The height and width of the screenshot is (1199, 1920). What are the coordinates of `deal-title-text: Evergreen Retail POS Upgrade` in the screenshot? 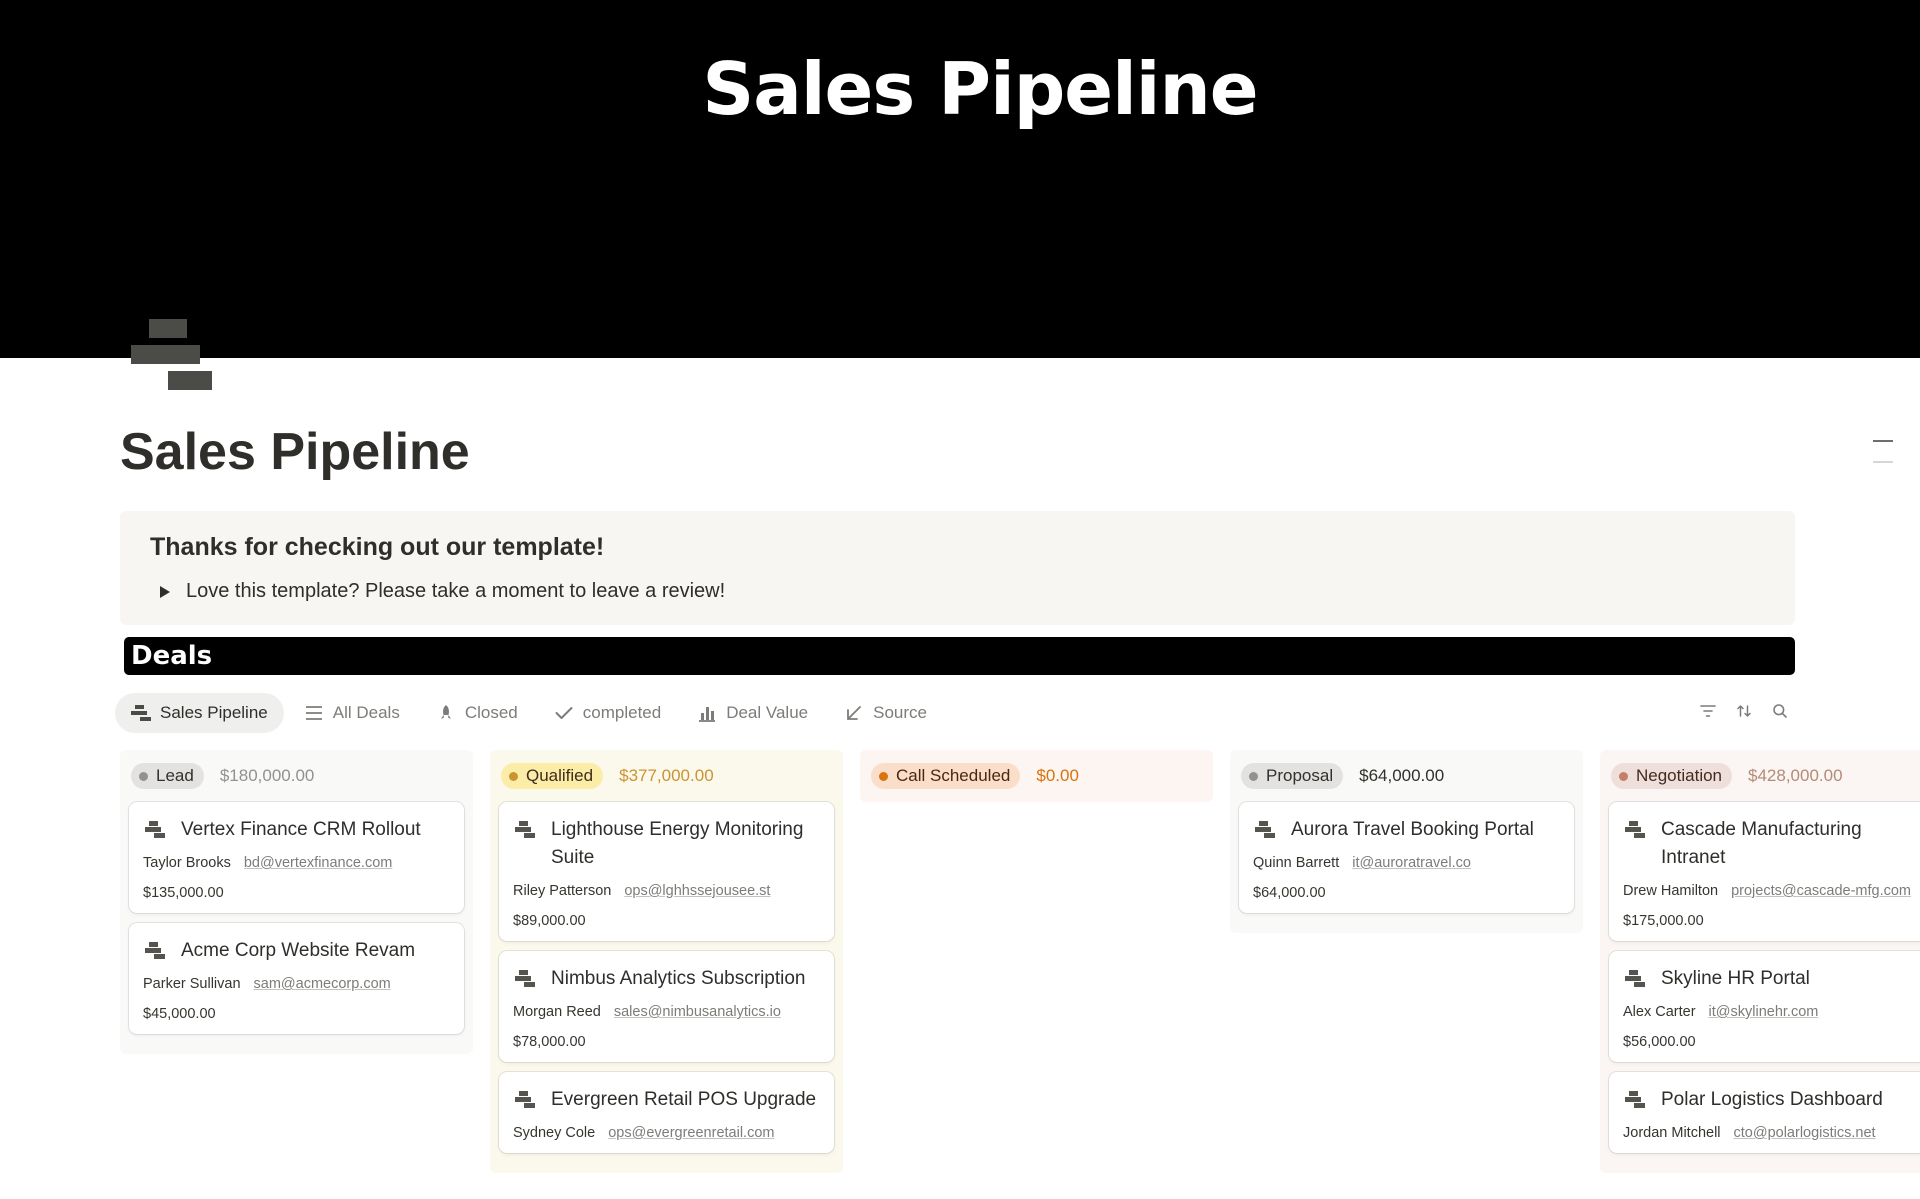 It's located at (684, 1099).